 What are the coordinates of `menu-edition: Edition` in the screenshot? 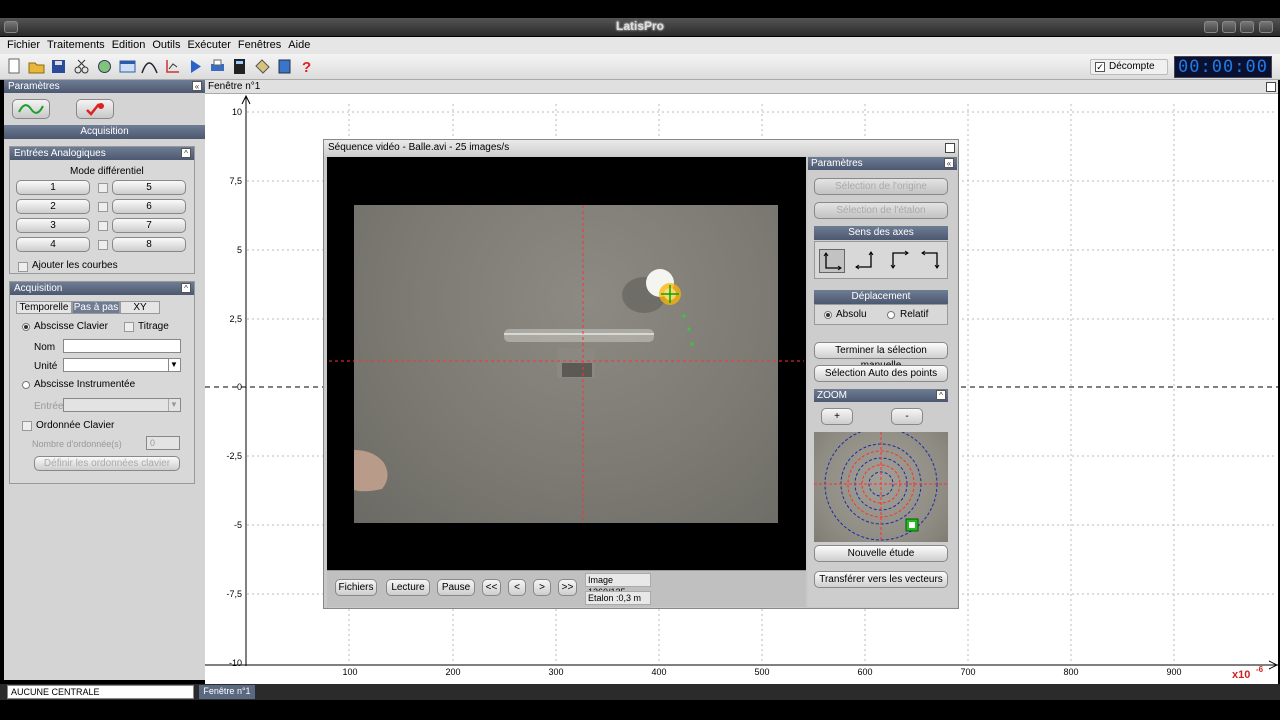 It's located at (129, 45).